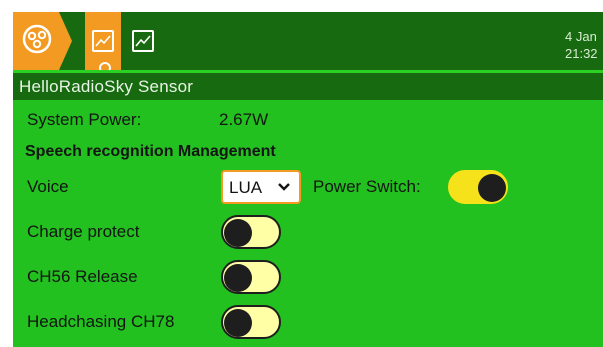 The width and height of the screenshot is (603, 347). I want to click on tab-telemetry, so click(143, 41).